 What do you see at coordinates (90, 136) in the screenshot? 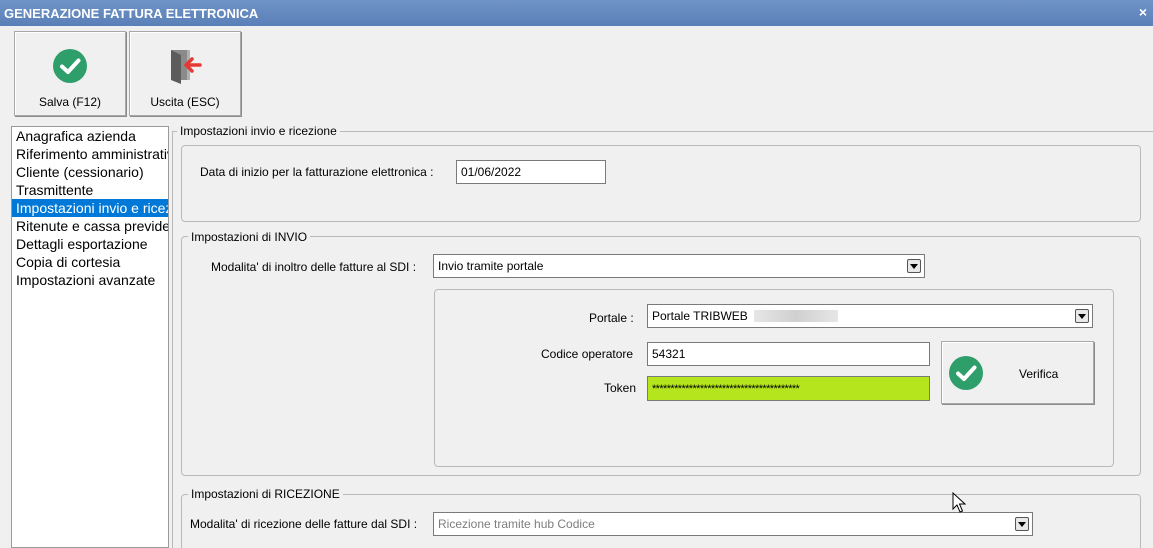
I see `nav-item-anagrafica-azienda: Anagrafica azienda` at bounding box center [90, 136].